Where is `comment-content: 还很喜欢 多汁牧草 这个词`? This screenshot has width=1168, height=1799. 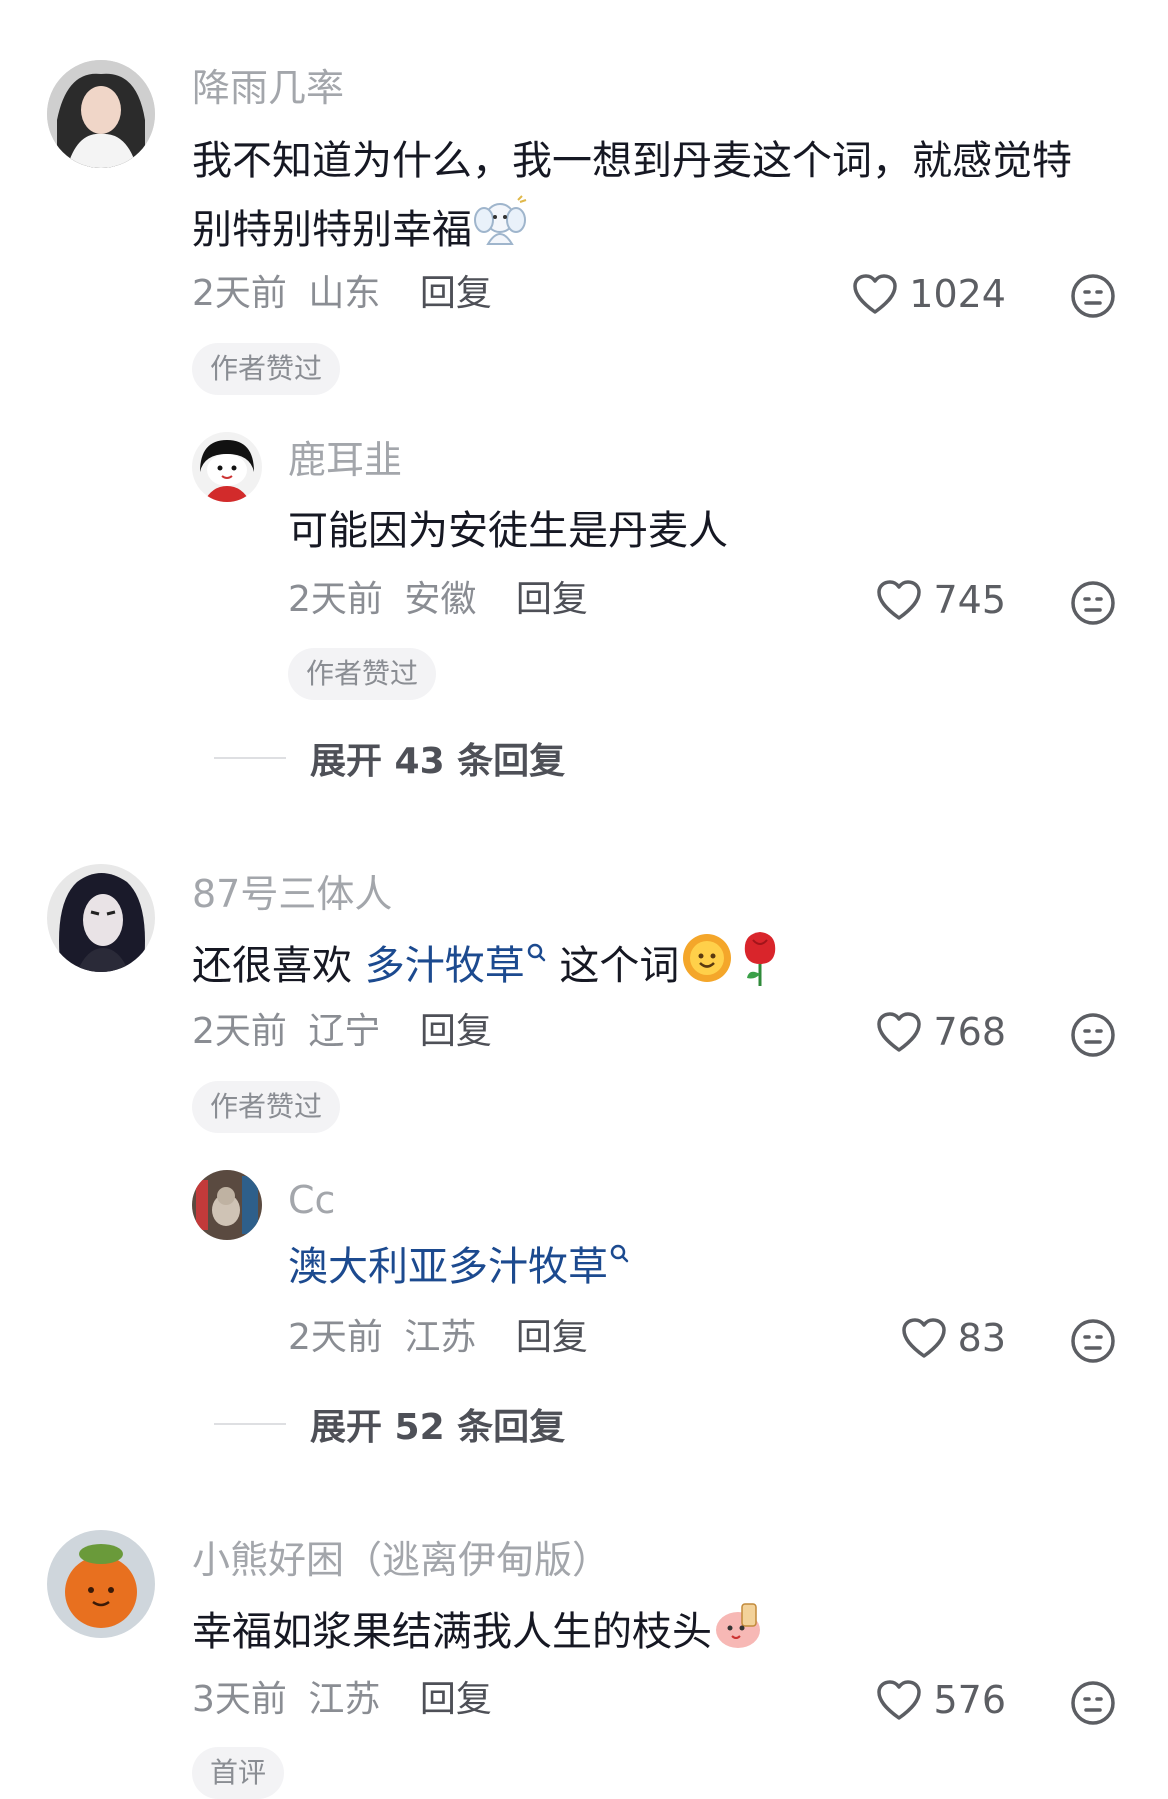 comment-content: 还很喜欢 多汁牧草 这个词 is located at coordinates (488, 968).